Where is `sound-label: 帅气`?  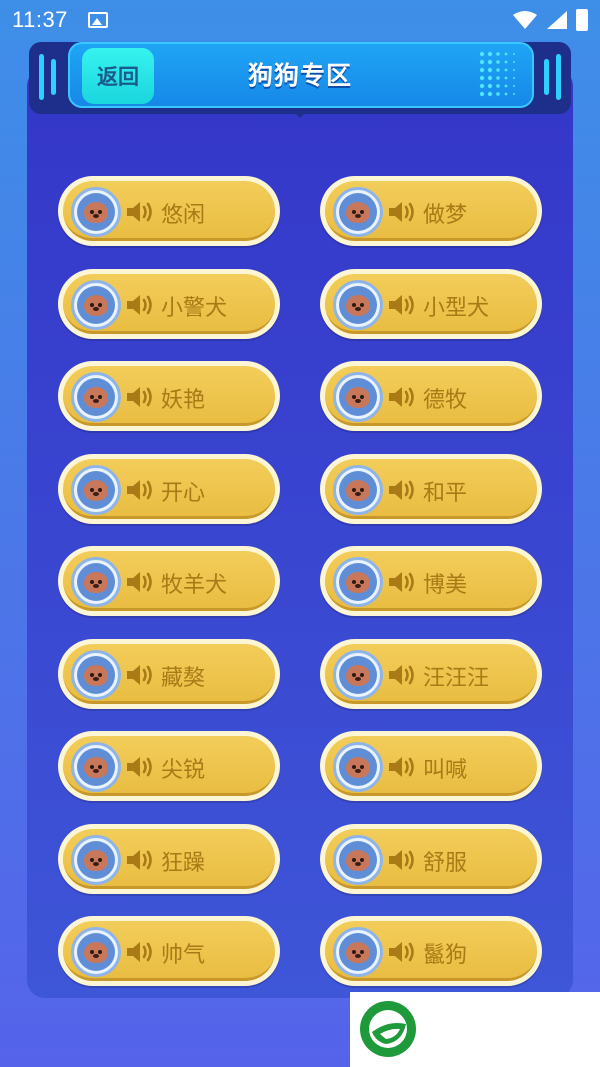 sound-label: 帅气 is located at coordinates (183, 955).